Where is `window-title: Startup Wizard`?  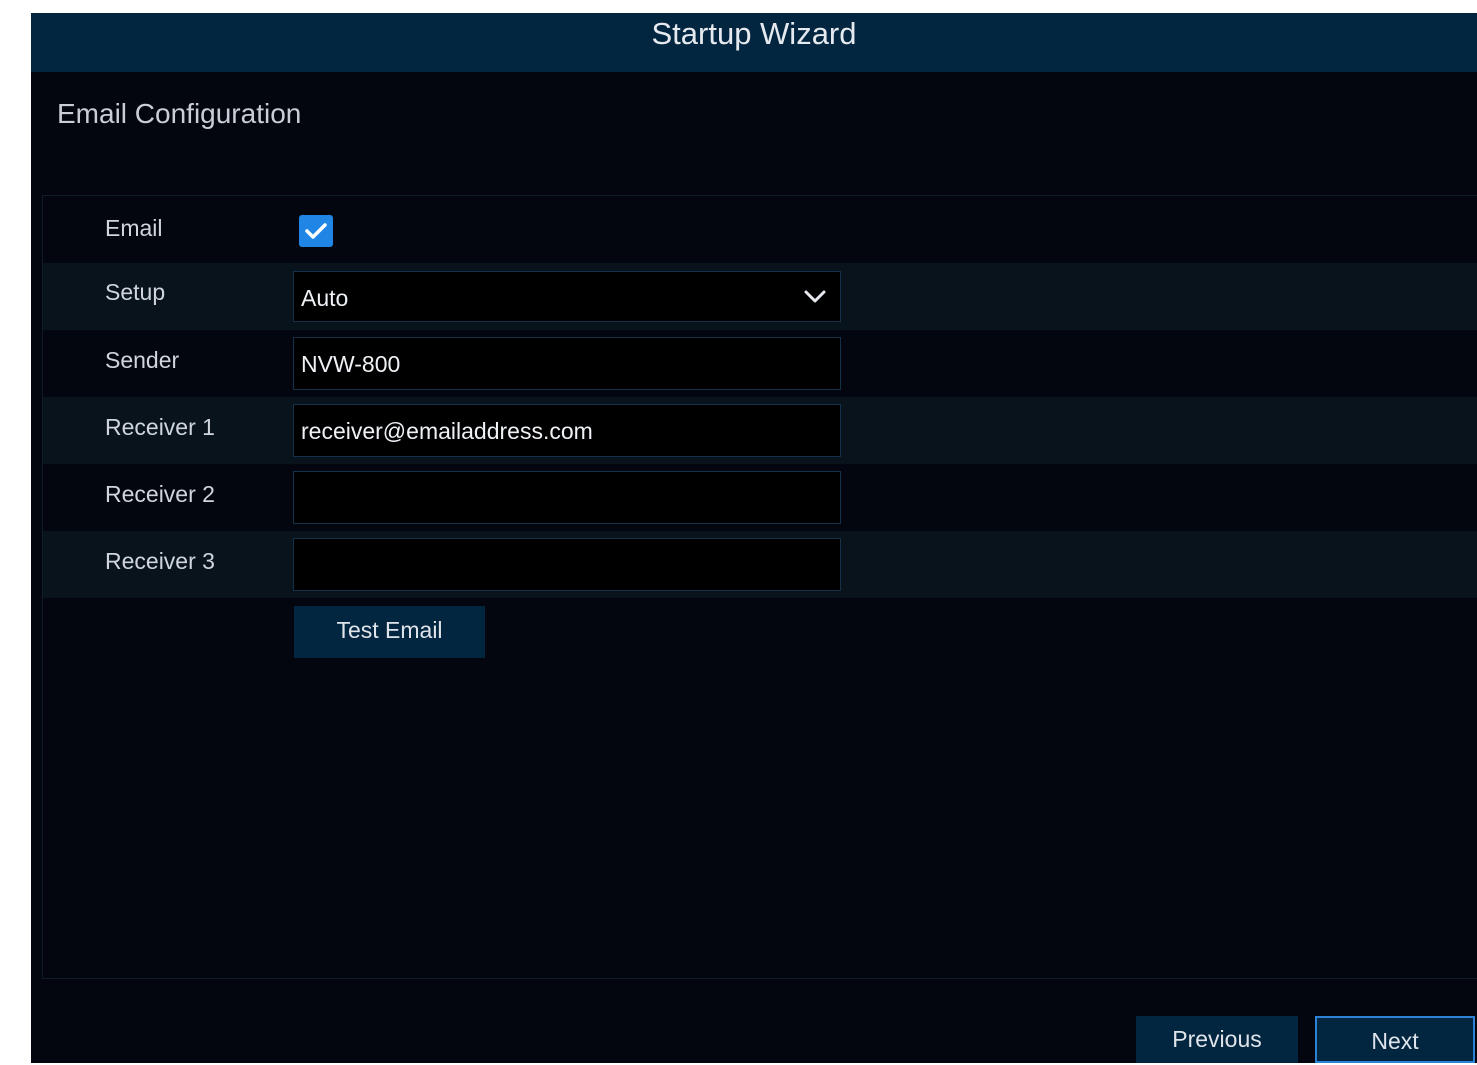 window-title: Startup Wizard is located at coordinates (754, 42).